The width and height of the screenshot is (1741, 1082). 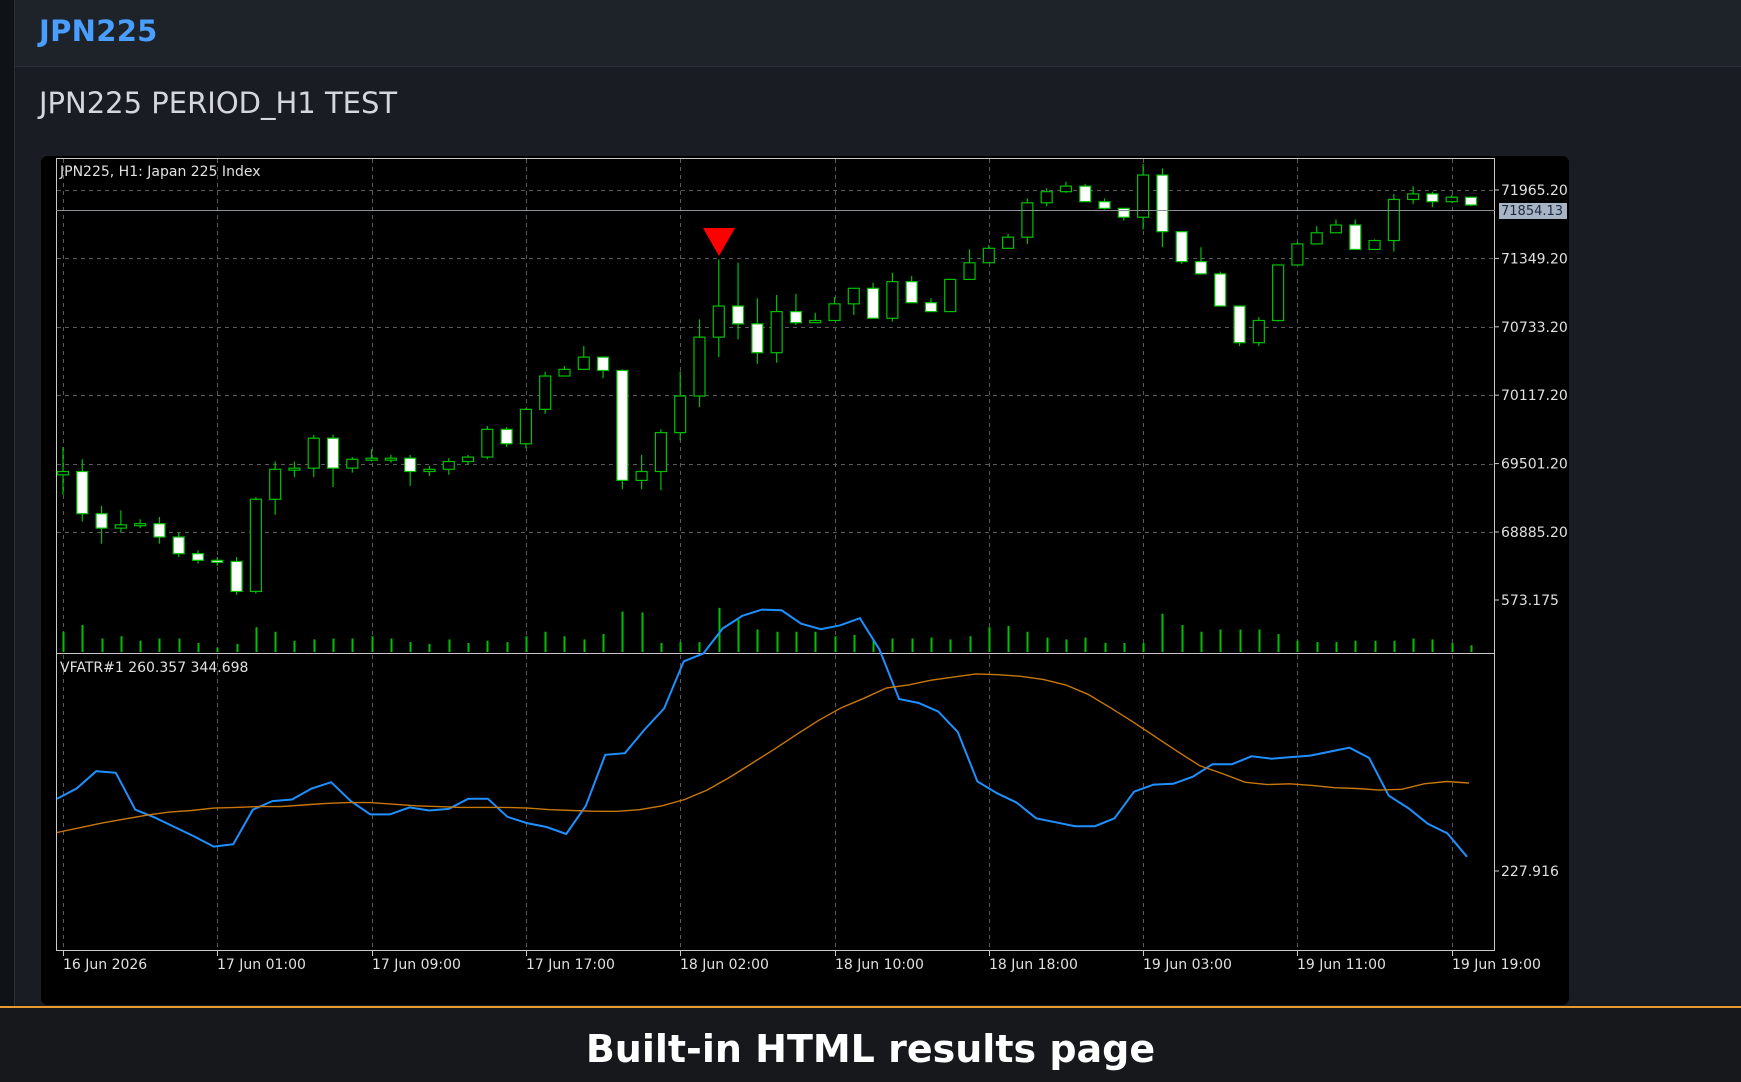 What do you see at coordinates (98, 31) in the screenshot?
I see `symbol-title: JPN225` at bounding box center [98, 31].